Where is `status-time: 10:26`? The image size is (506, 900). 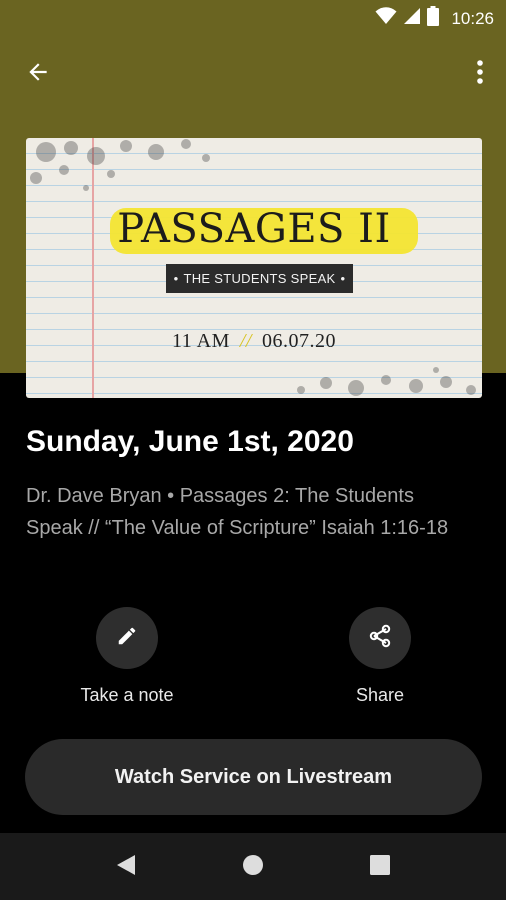
status-time: 10:26 is located at coordinates (472, 18).